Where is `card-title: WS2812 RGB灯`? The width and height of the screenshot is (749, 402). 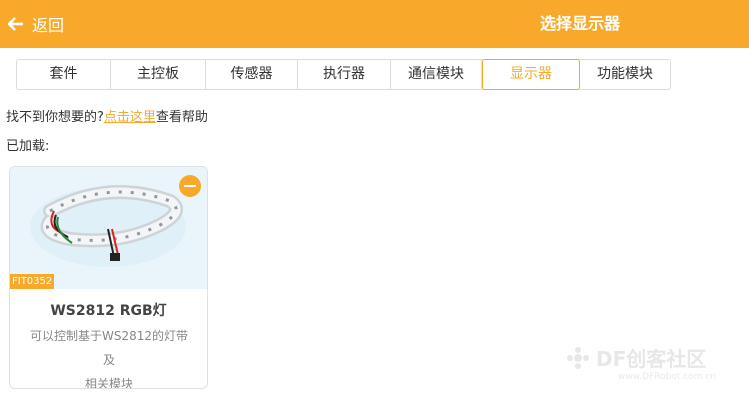
card-title: WS2812 RGB灯 is located at coordinates (108, 311).